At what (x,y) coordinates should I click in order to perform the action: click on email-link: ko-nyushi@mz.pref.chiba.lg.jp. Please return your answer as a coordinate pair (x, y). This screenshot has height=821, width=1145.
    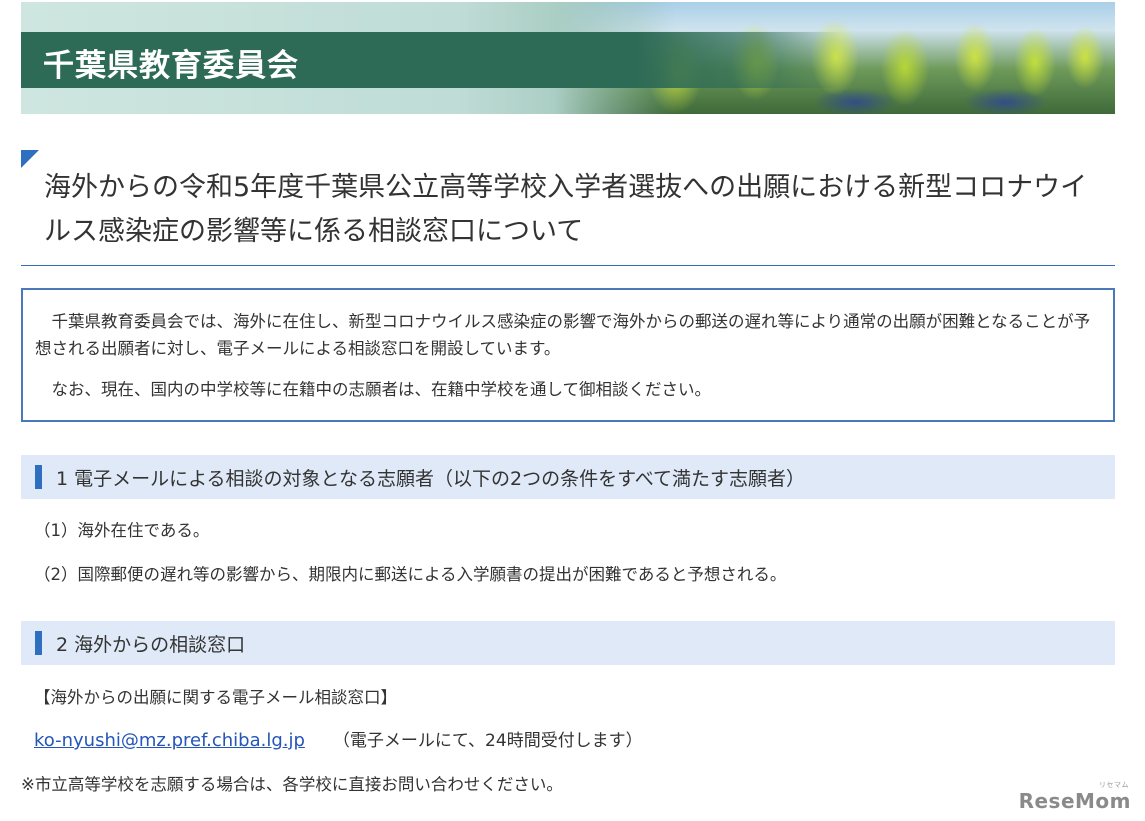
    Looking at the image, I should click on (169, 740).